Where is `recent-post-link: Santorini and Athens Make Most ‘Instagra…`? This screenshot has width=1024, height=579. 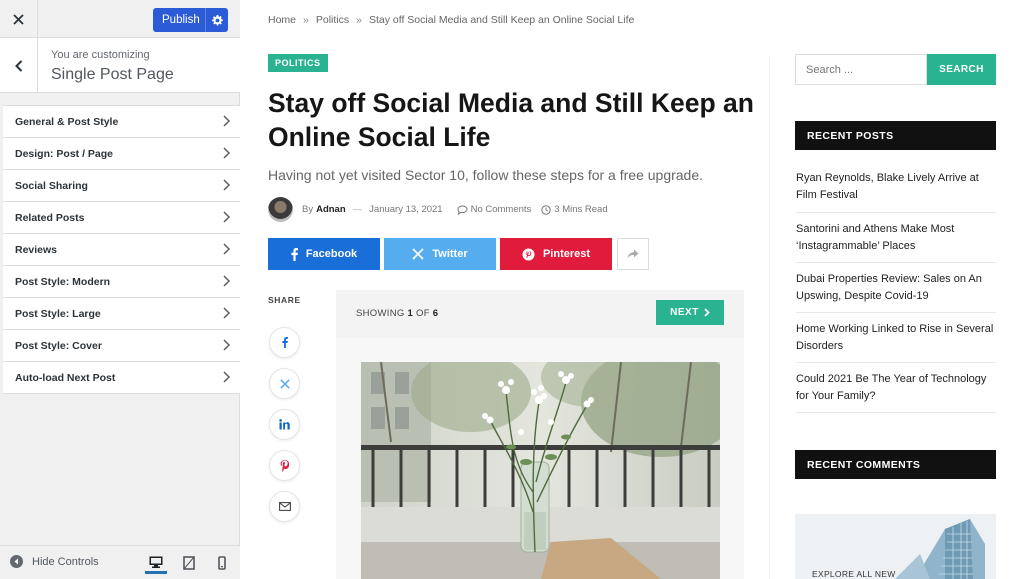
recent-post-link: Santorini and Athens Make Most ‘Instagra… is located at coordinates (896, 238).